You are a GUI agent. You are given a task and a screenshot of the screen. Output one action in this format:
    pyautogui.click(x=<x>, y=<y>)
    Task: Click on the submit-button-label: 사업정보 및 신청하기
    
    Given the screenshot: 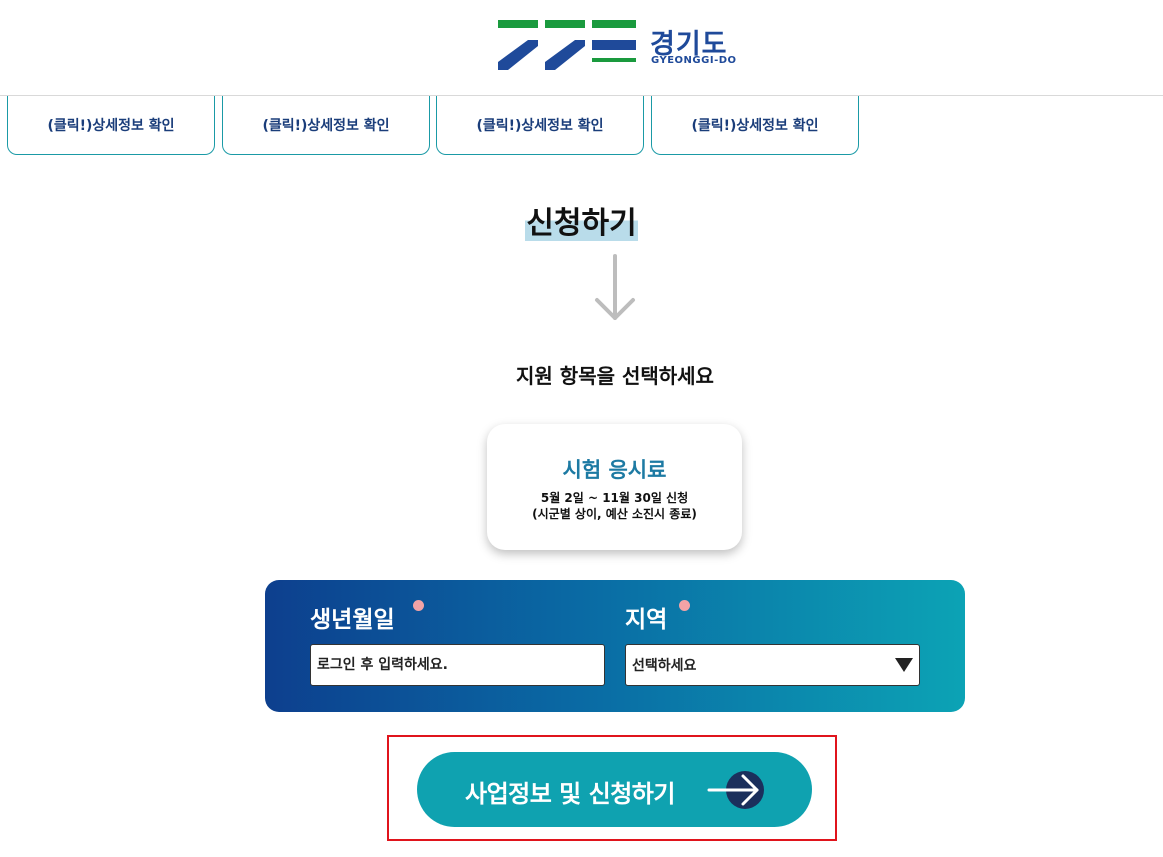 What is the action you would take?
    pyautogui.click(x=570, y=794)
    